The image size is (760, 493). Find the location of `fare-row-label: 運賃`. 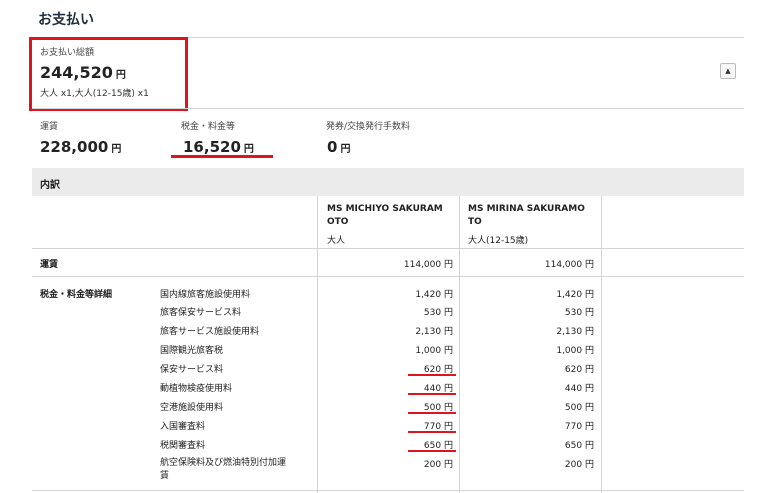

fare-row-label: 運賃 is located at coordinates (49, 265).